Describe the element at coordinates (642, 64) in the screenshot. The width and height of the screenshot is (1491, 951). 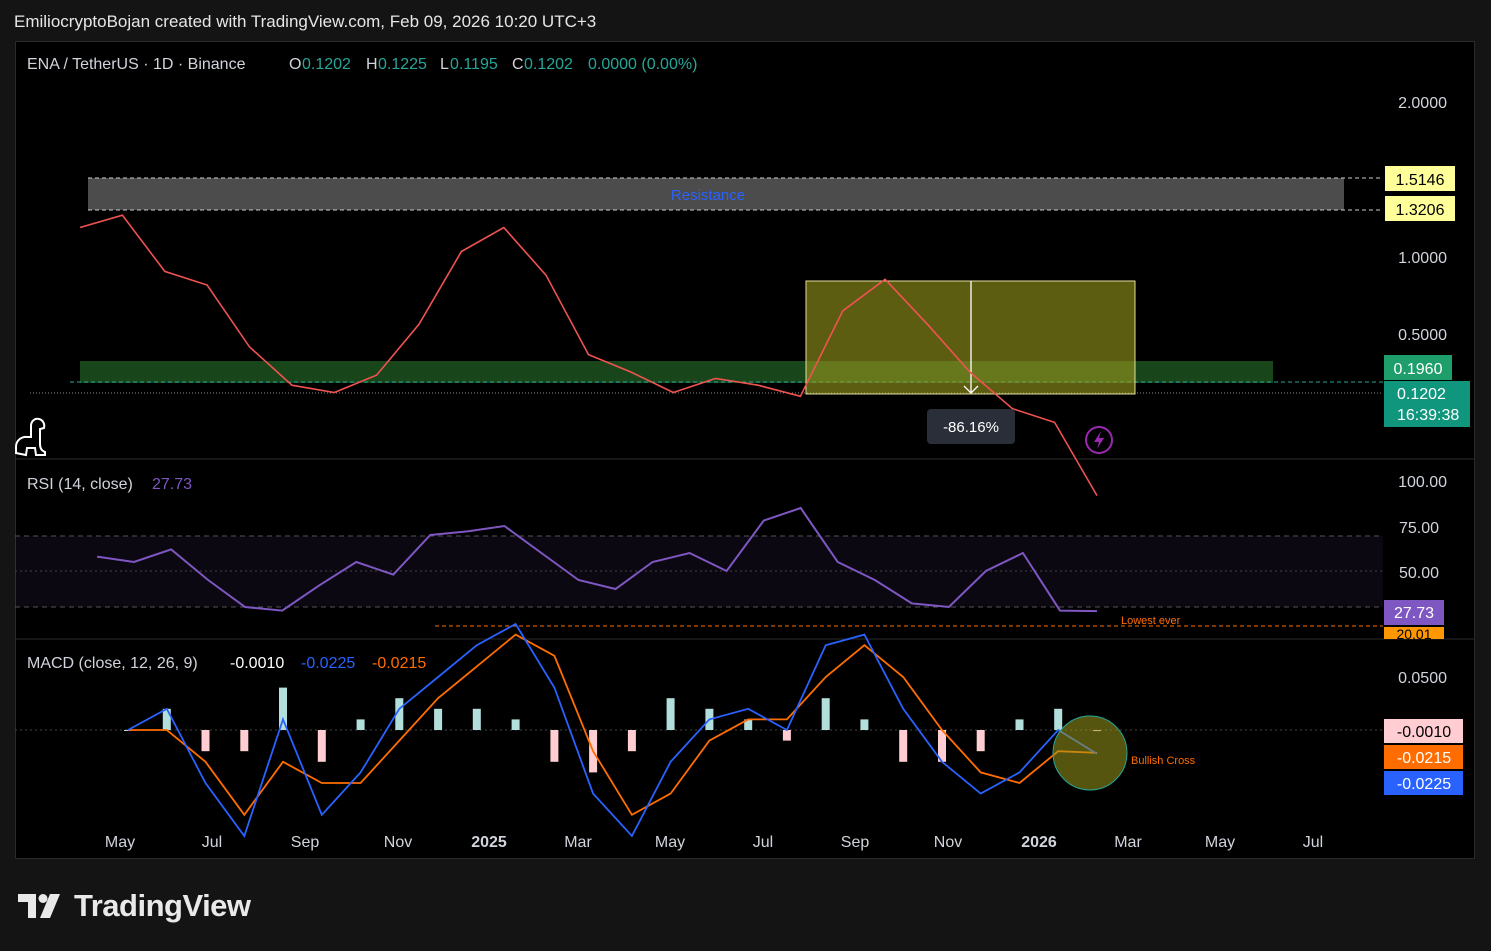
I see `legend-change: 0.0000 (0.00%)` at that location.